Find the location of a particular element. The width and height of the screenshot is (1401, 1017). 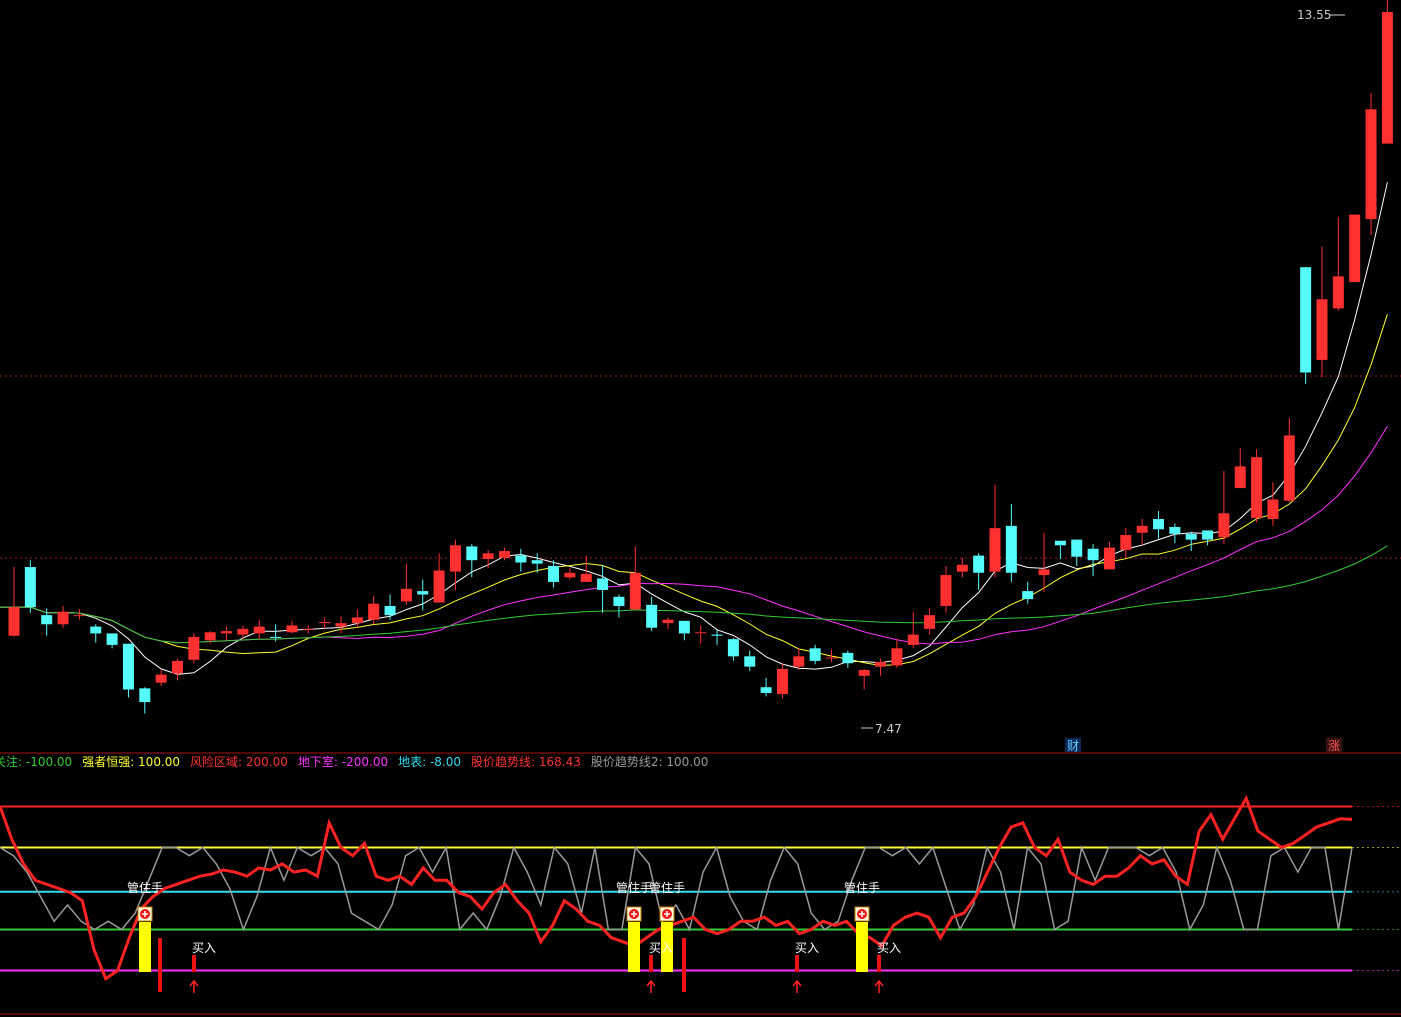

legend-item: 地表: -8.00 is located at coordinates (429, 762).